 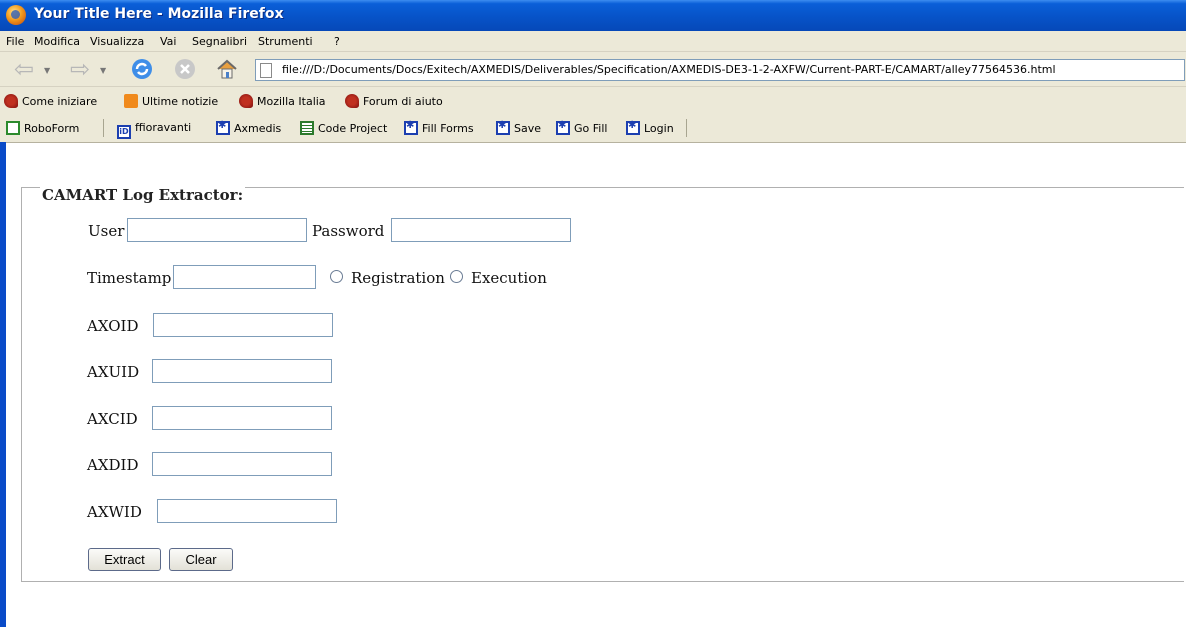 I want to click on identity-ffioravanti: iD ffioravanti, so click(x=154, y=130).